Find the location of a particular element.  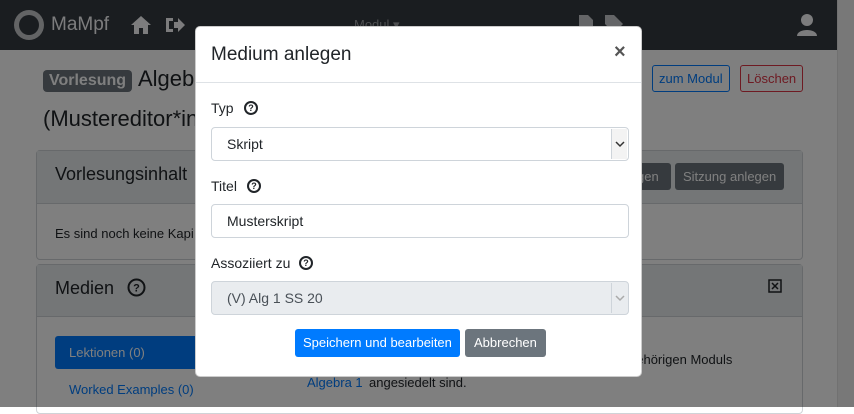

title-label: Titel is located at coordinates (224, 186).